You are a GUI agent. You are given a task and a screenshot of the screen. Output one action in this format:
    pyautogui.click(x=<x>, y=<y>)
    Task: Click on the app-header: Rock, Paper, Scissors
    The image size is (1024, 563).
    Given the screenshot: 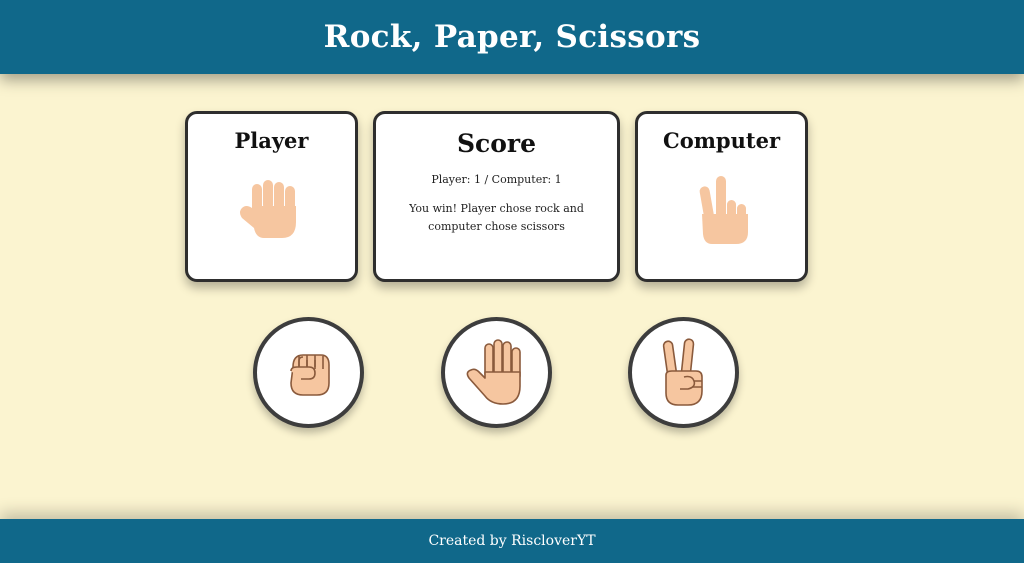 What is the action you would take?
    pyautogui.click(x=512, y=37)
    